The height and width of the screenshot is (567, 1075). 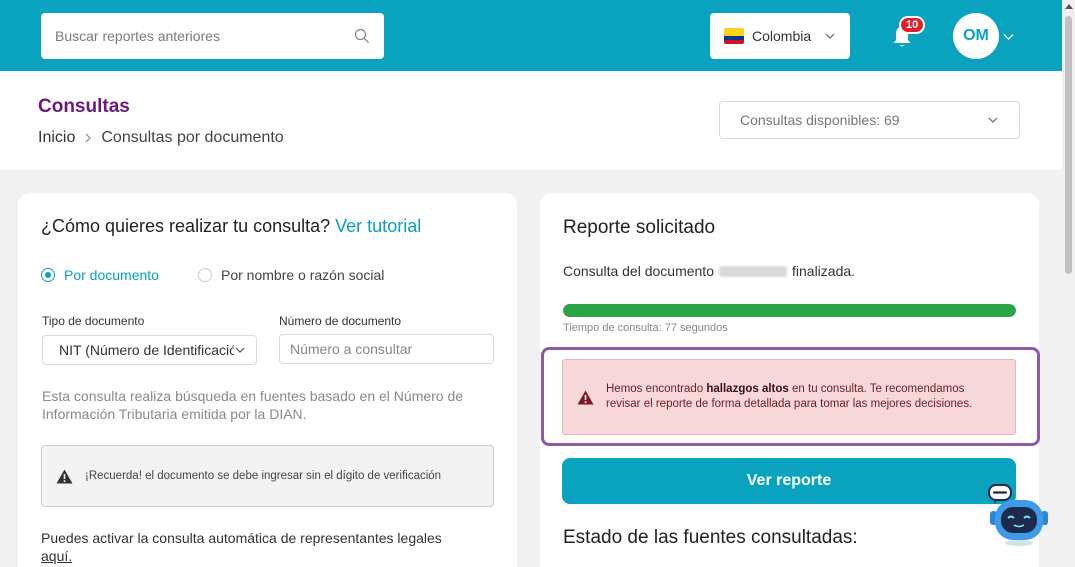 I want to click on available-queries-dropdown: Consultas disponibles: 69, so click(x=869, y=120).